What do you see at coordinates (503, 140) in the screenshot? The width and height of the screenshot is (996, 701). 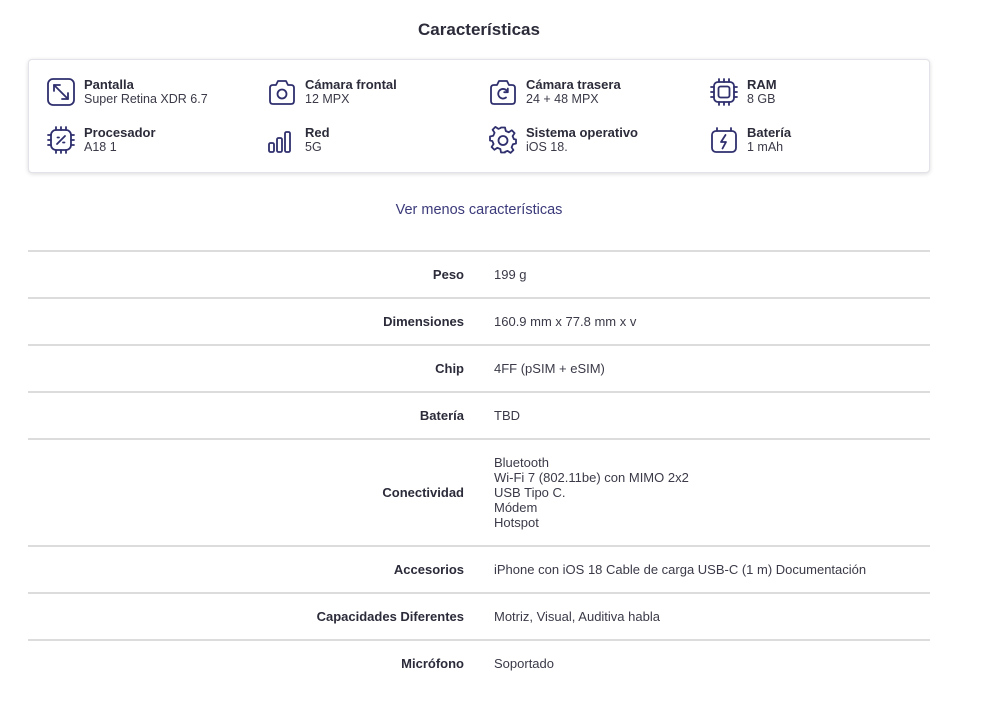 I see `gear-icon` at bounding box center [503, 140].